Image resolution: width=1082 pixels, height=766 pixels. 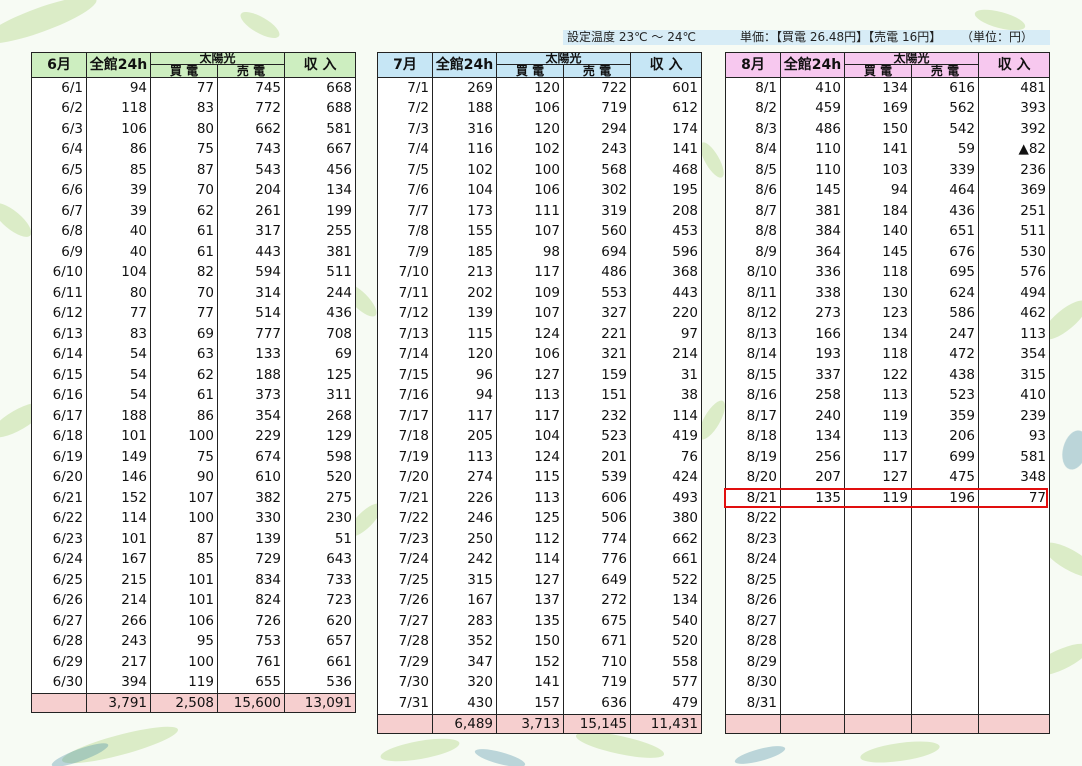 What do you see at coordinates (540, 559) in the screenshot?
I see `table-row: 7/24 242 114 776 661` at bounding box center [540, 559].